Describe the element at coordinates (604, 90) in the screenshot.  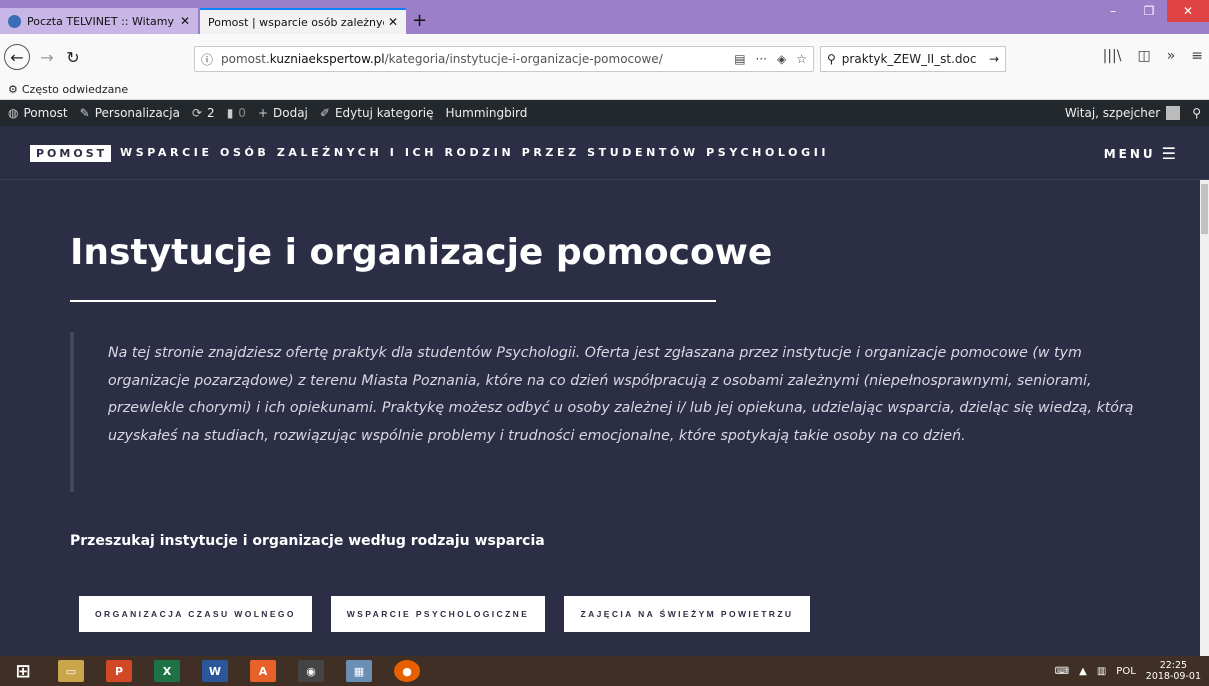
I see `bookmarks-bar: ⚙ Często odwiedzane` at that location.